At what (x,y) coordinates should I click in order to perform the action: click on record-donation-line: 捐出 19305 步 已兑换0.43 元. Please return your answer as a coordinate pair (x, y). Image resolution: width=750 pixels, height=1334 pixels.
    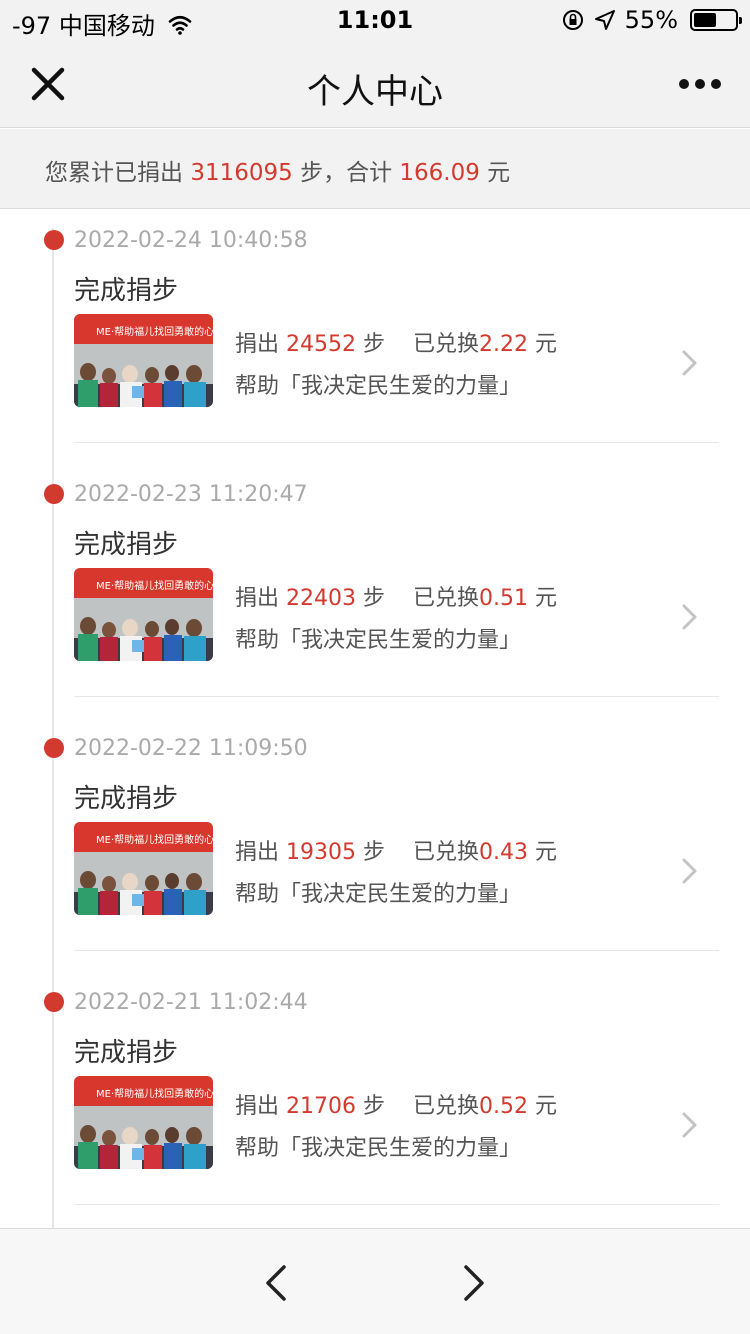
    Looking at the image, I should click on (396, 850).